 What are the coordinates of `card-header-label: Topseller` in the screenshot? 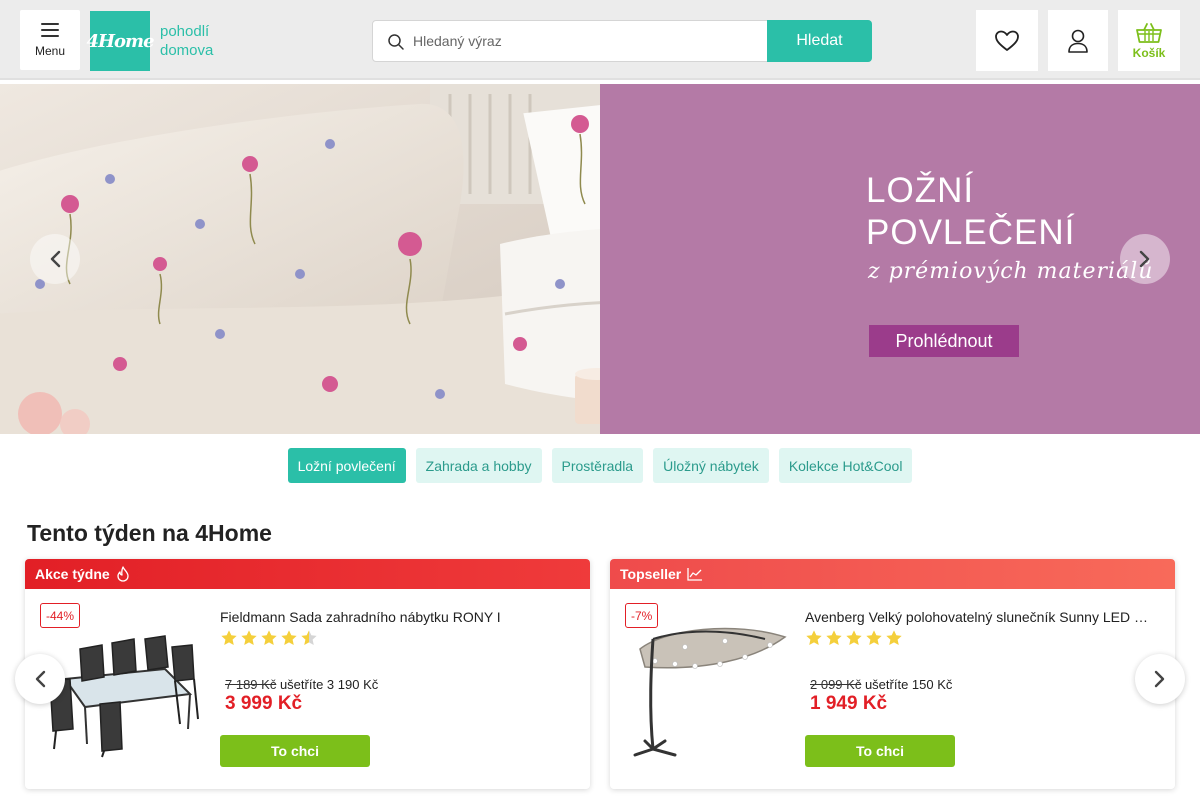 It's located at (651, 574).